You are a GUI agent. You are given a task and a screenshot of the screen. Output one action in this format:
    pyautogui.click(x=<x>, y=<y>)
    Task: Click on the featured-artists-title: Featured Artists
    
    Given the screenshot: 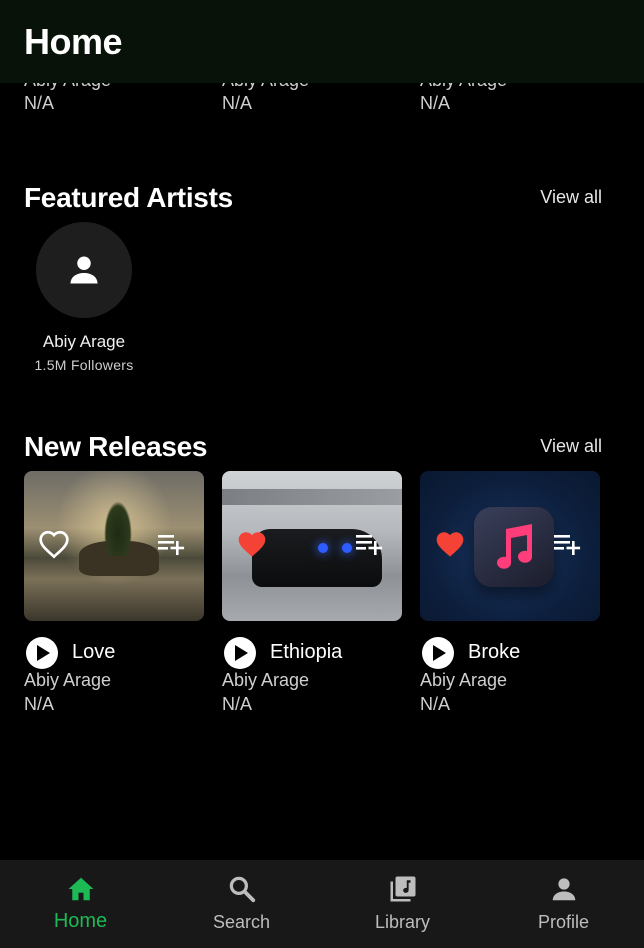 What is the action you would take?
    pyautogui.click(x=128, y=197)
    